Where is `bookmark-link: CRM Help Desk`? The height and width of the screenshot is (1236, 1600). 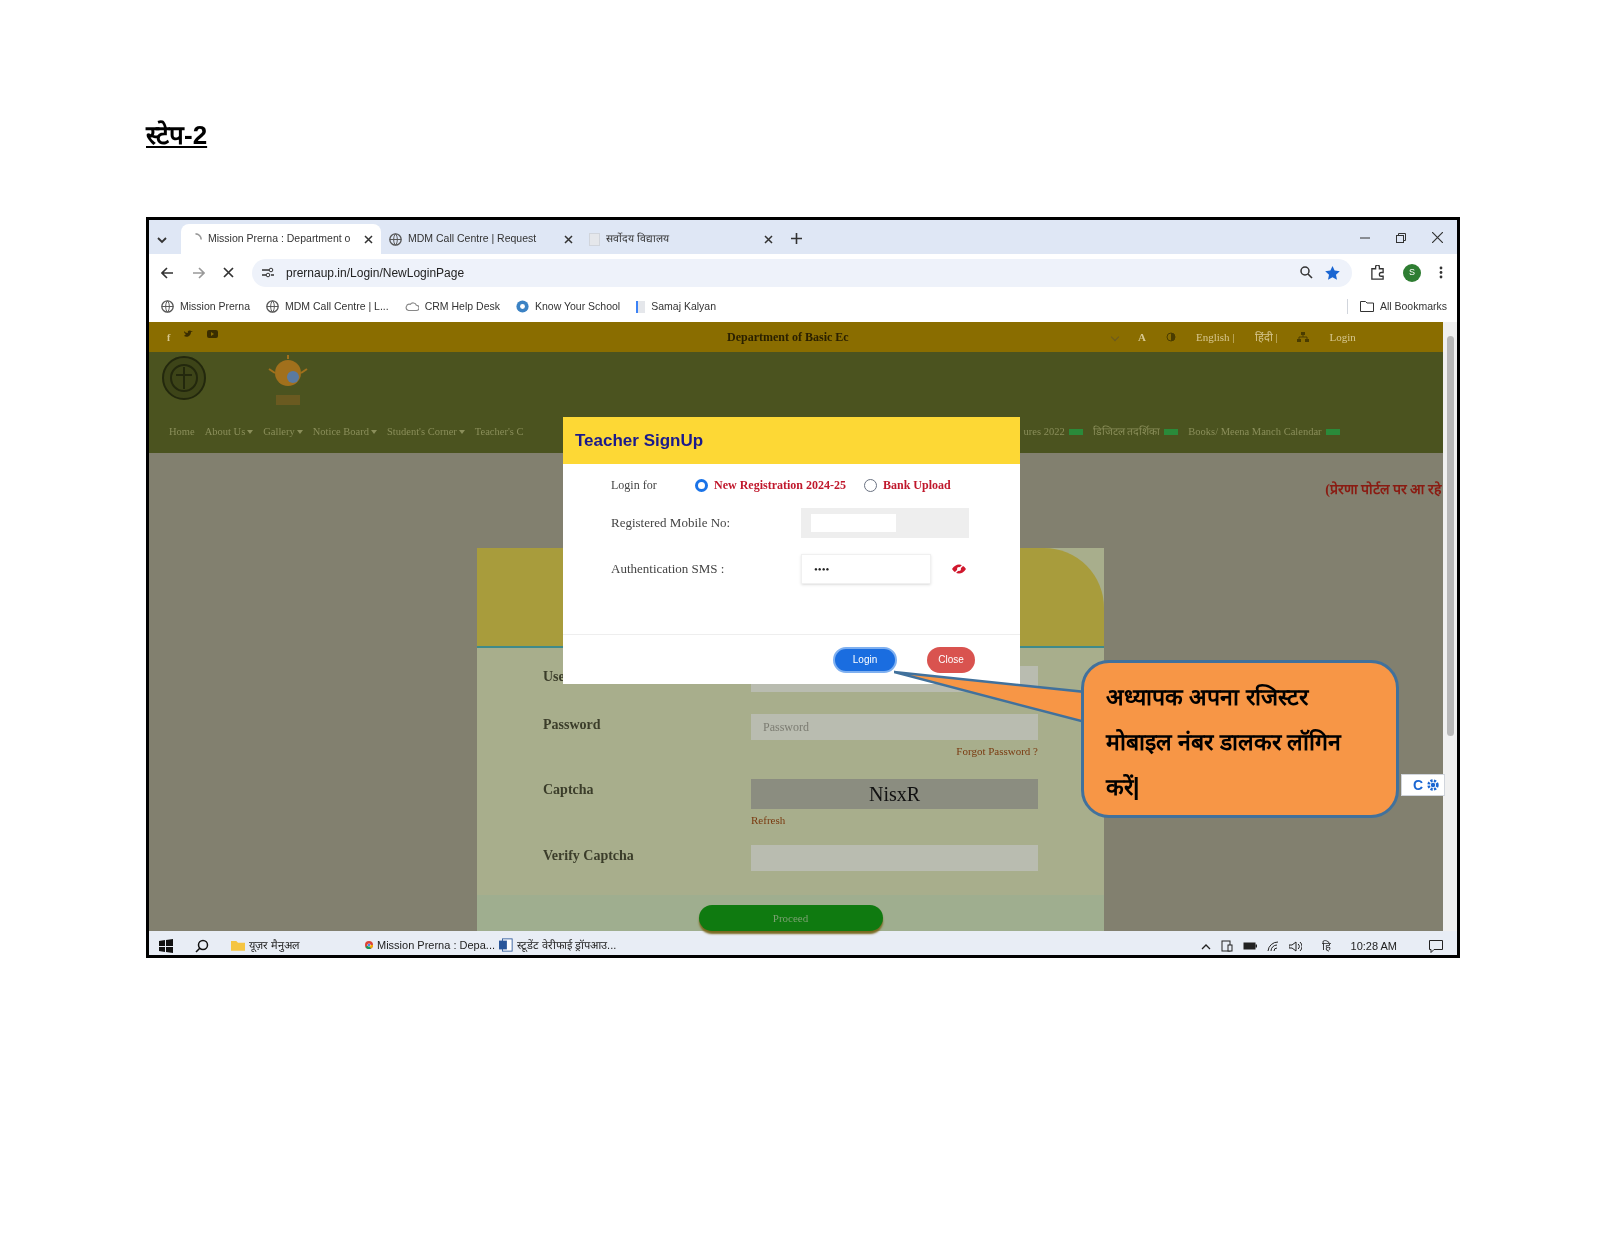 bookmark-link: CRM Help Desk is located at coordinates (452, 306).